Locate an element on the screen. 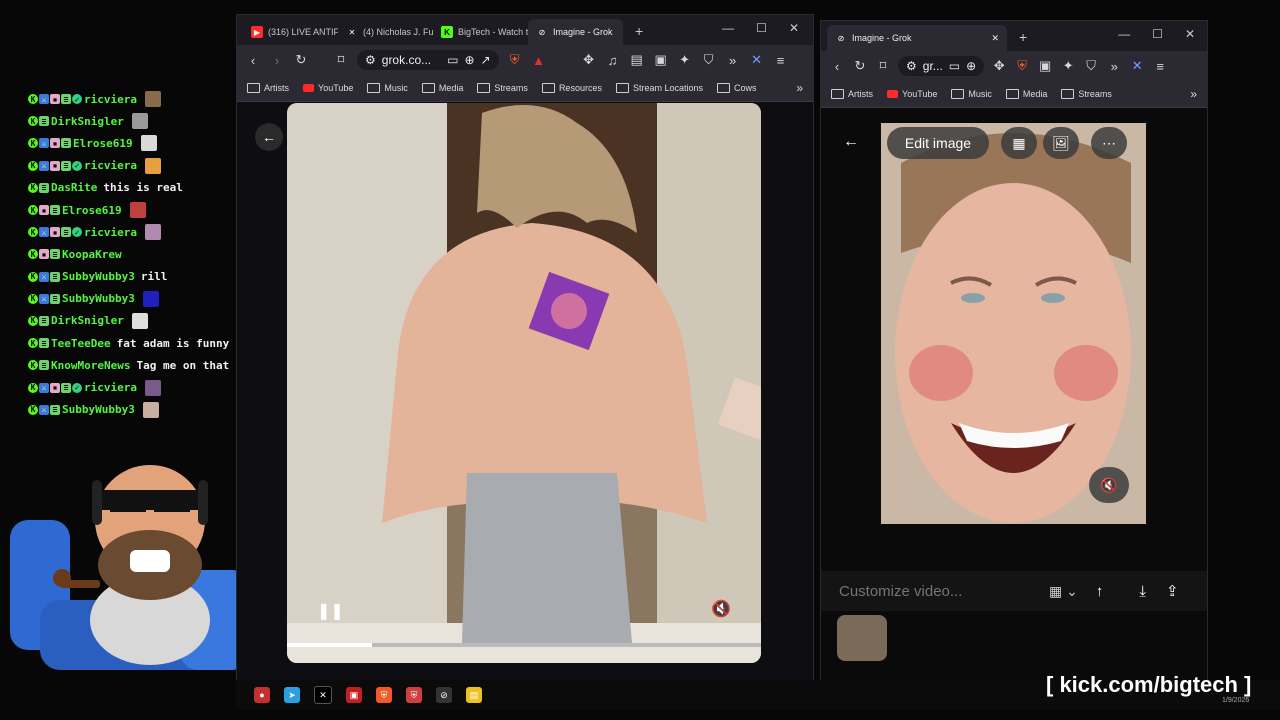  brave-icon: ⛨ is located at coordinates (384, 695).